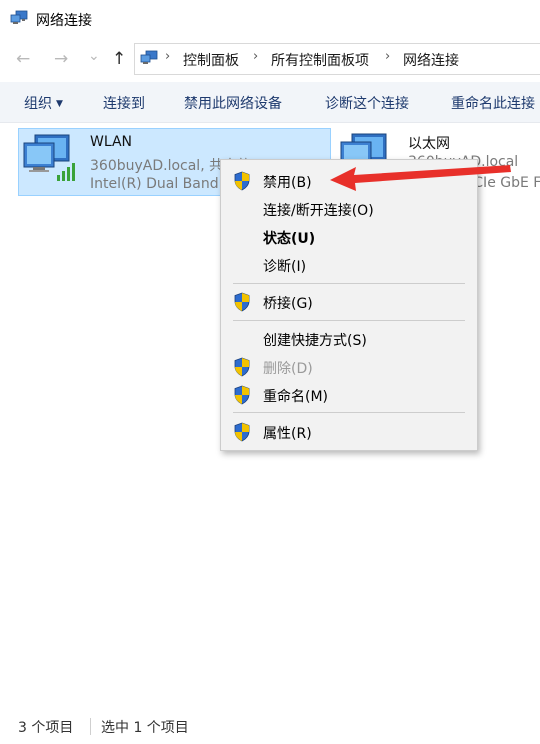 Image resolution: width=540 pixels, height=744 pixels. I want to click on item-name: WLAN, so click(111, 142).